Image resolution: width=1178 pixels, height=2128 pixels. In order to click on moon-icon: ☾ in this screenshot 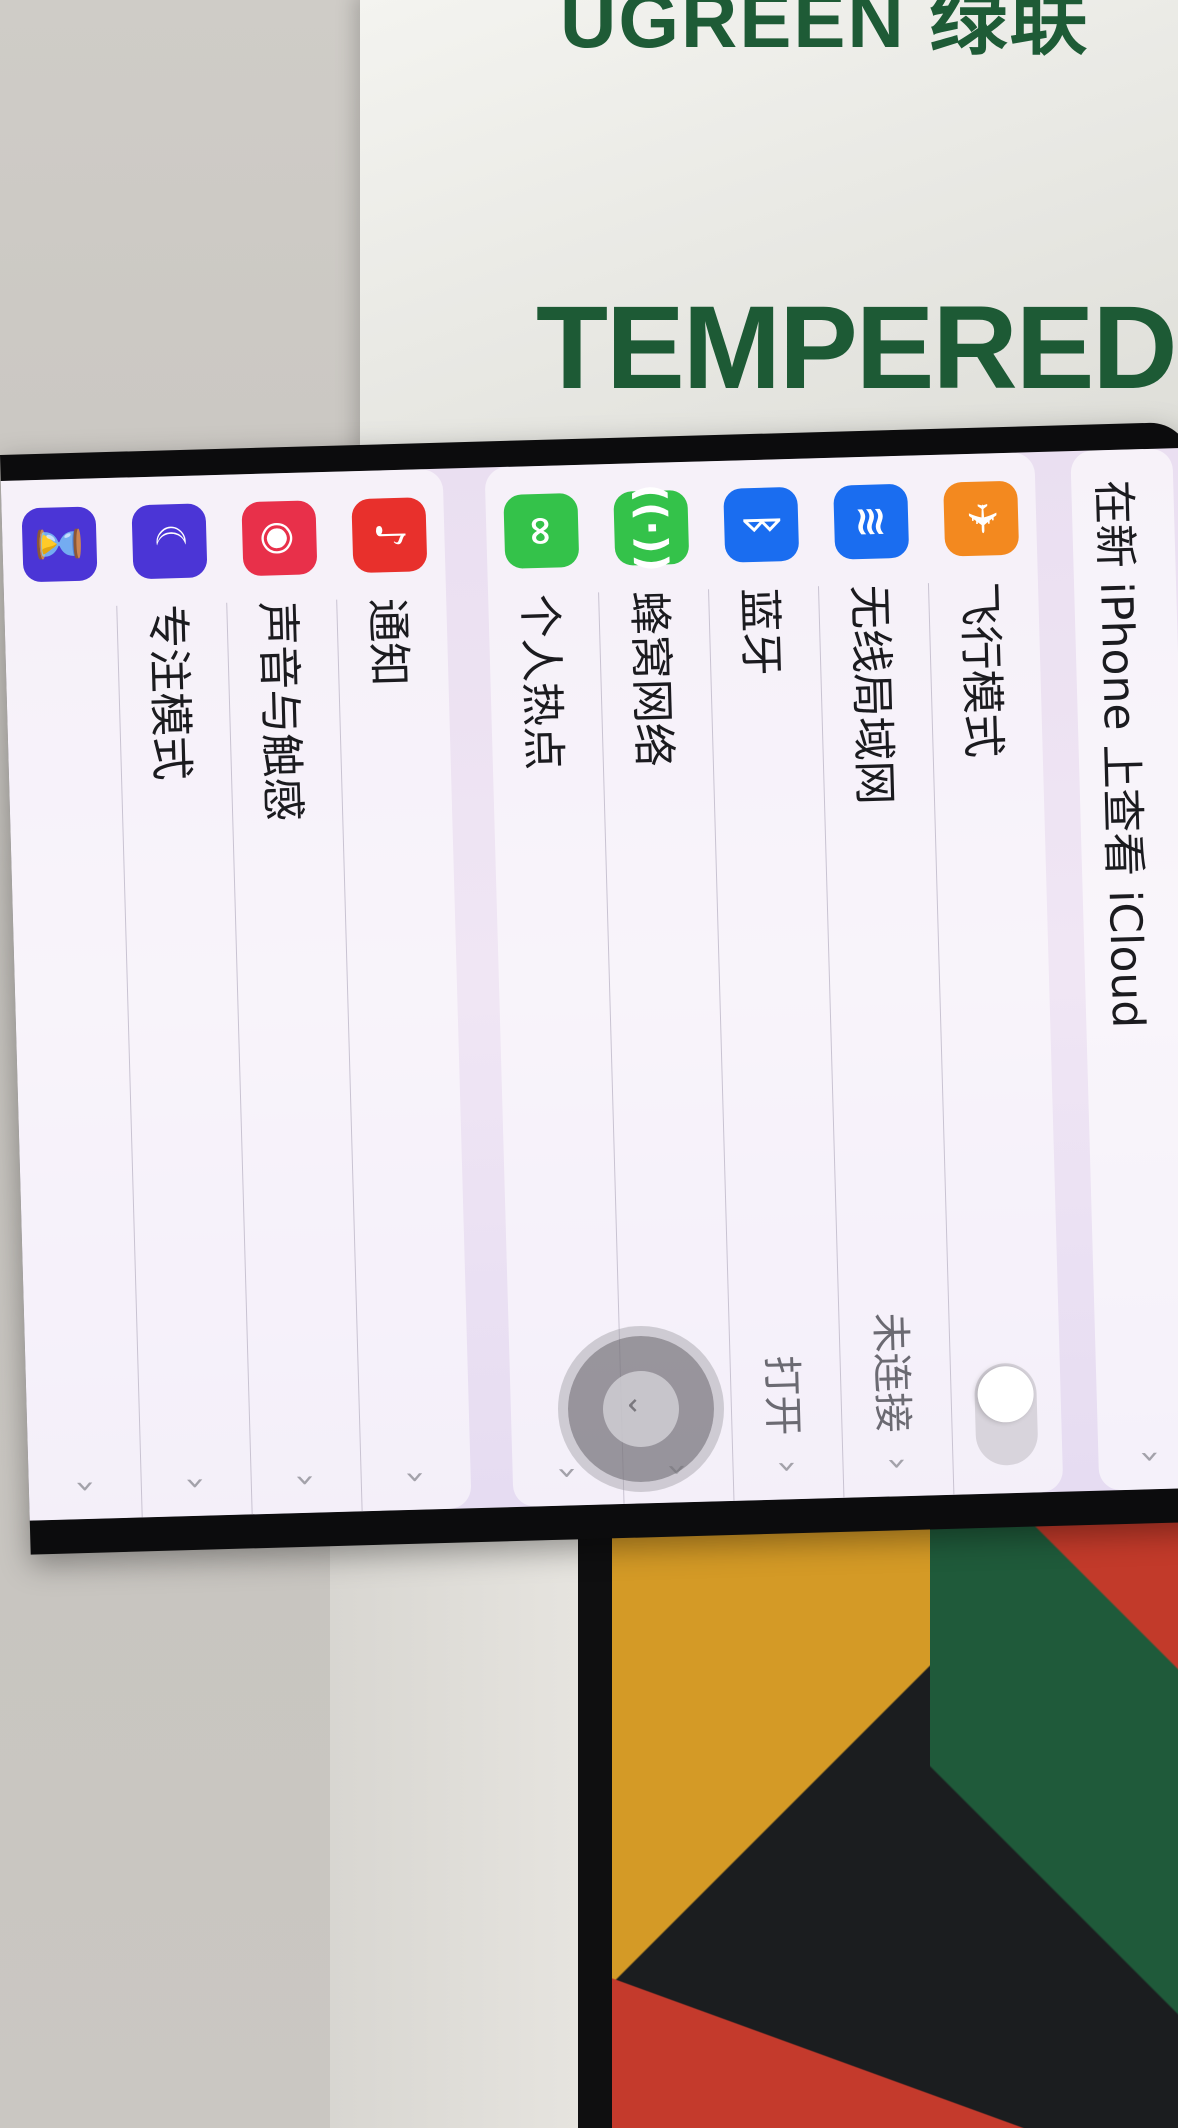, I will do `click(169, 541)`.